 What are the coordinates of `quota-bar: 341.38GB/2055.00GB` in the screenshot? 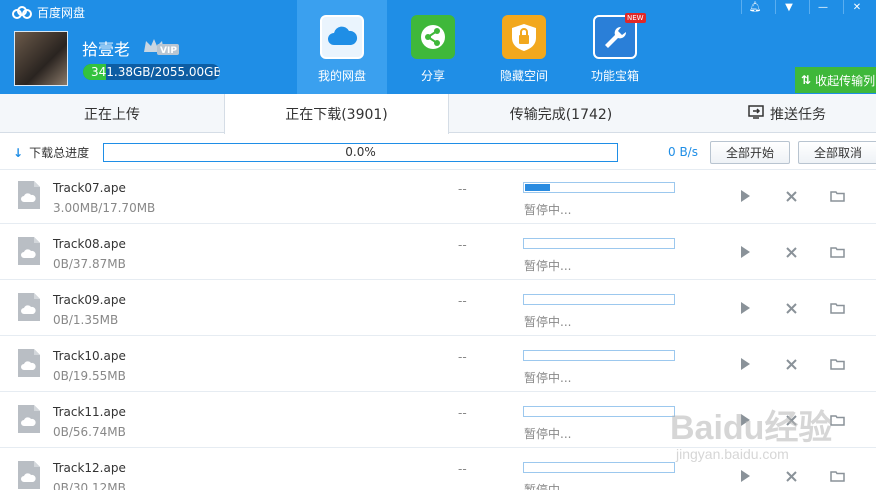 It's located at (151, 72).